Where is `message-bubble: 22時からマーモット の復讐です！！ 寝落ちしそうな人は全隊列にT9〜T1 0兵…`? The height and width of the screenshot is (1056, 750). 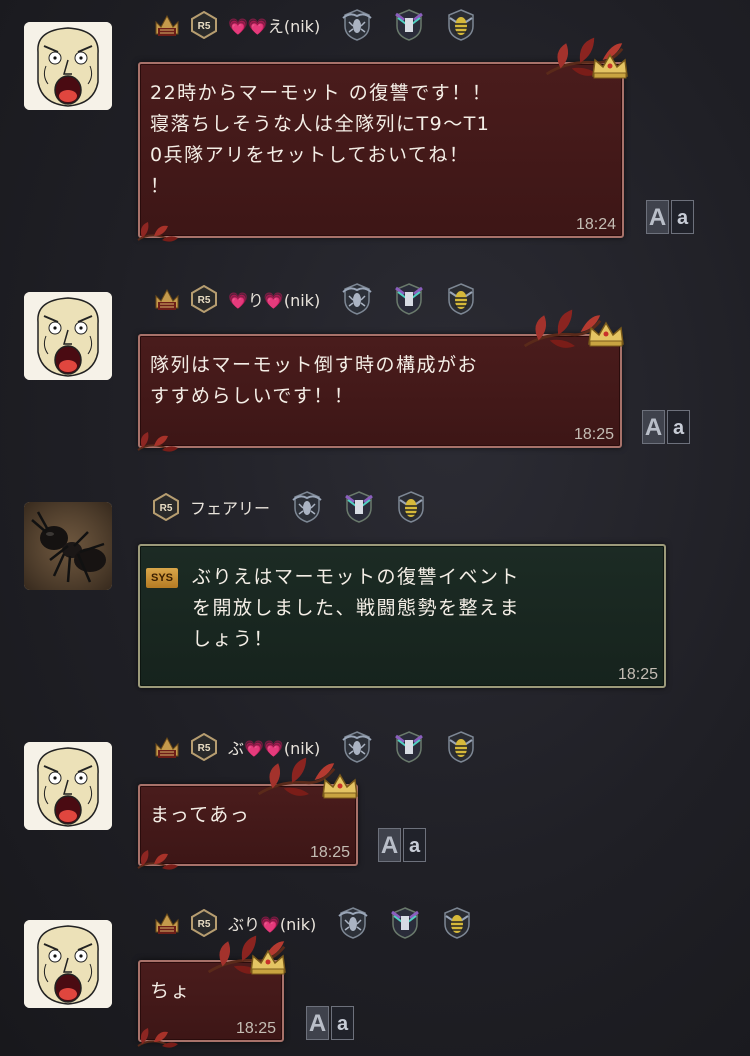
message-bubble: 22時からマーモット の復讐です！！ 寝落ちしそうな人は全隊列にT9〜T1 0兵… is located at coordinates (381, 150).